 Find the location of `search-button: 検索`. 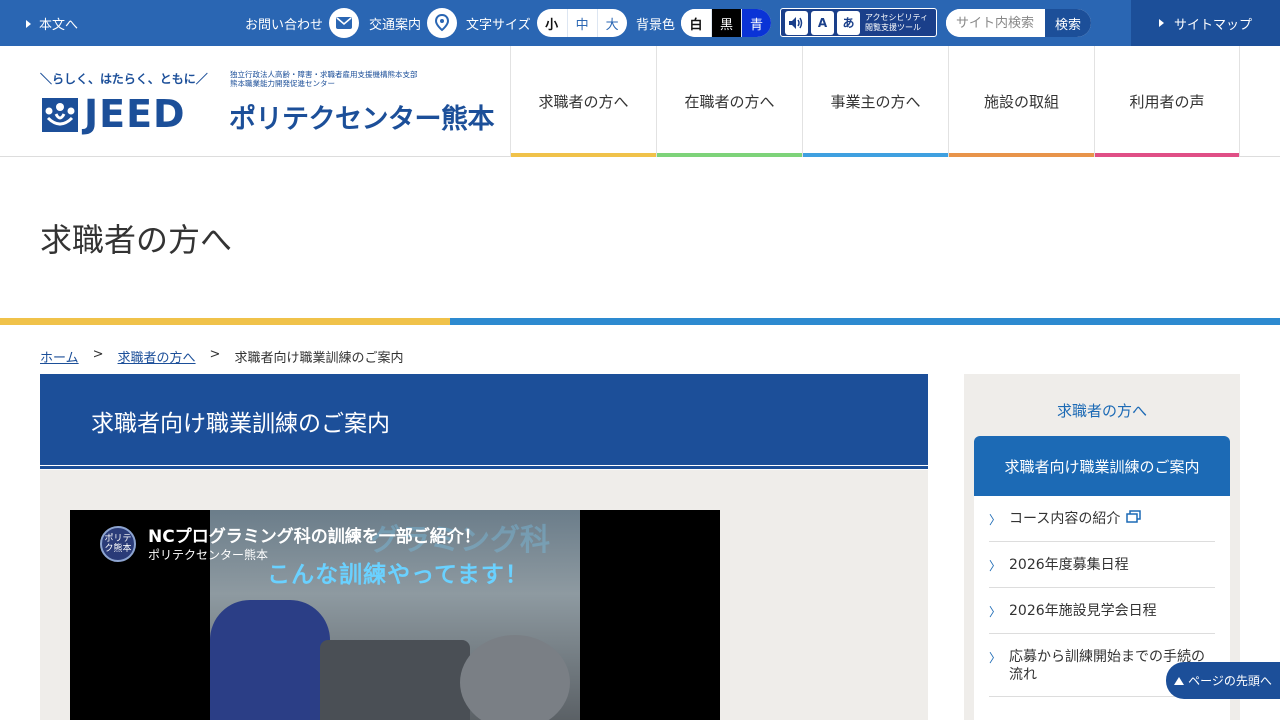

search-button: 検索 is located at coordinates (1068, 23).